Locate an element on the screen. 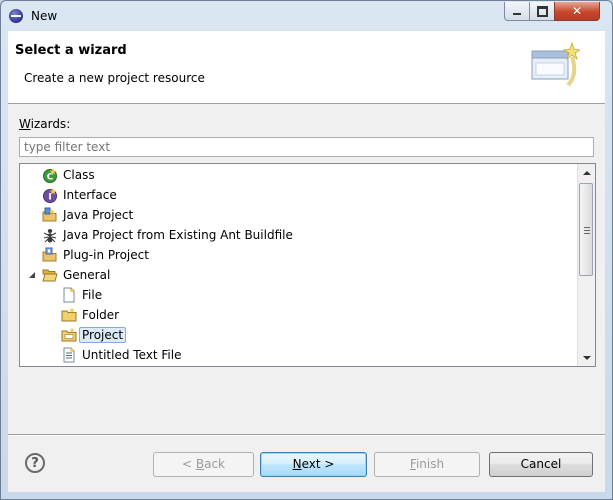  folder-icon is located at coordinates (69, 314).